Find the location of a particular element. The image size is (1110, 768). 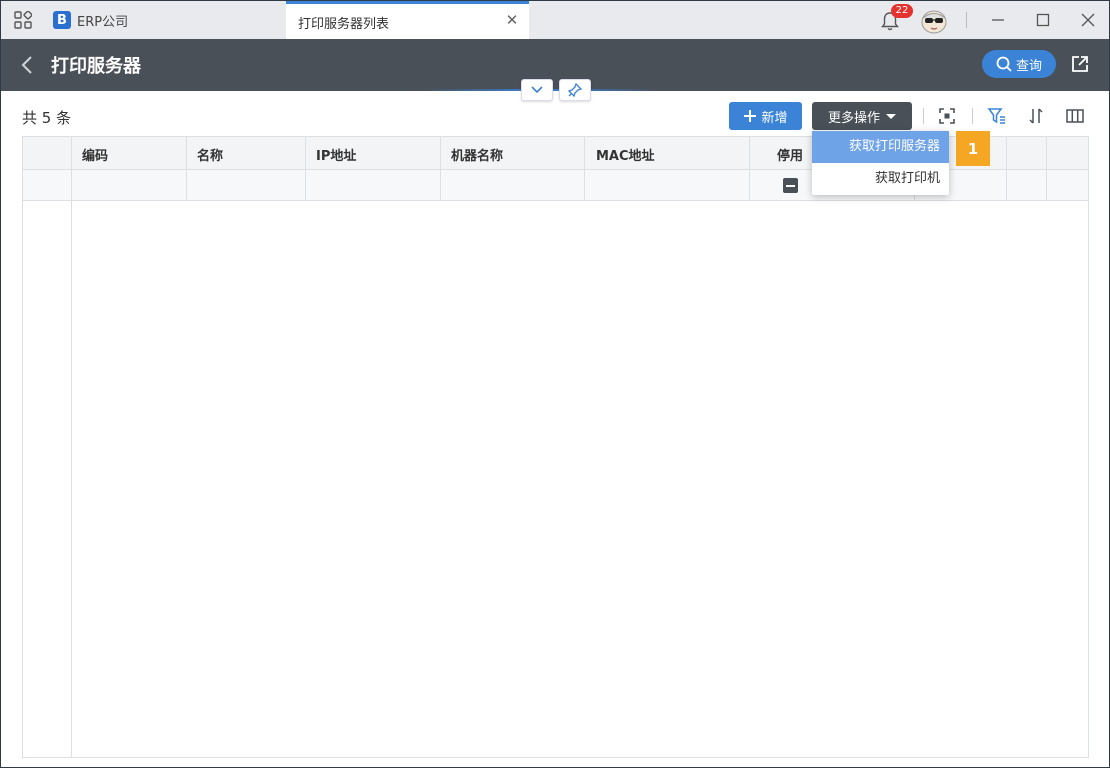

user-avatar is located at coordinates (934, 21).